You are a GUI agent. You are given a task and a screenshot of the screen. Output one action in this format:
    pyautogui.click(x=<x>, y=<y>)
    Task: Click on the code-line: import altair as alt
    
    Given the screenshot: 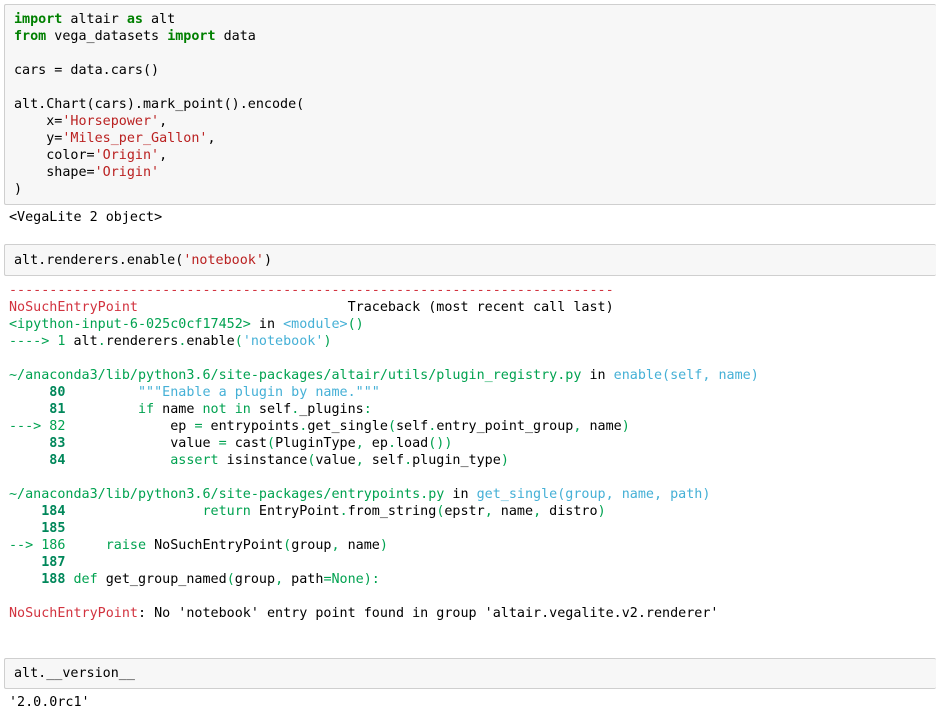 What is the action you would take?
    pyautogui.click(x=94, y=19)
    